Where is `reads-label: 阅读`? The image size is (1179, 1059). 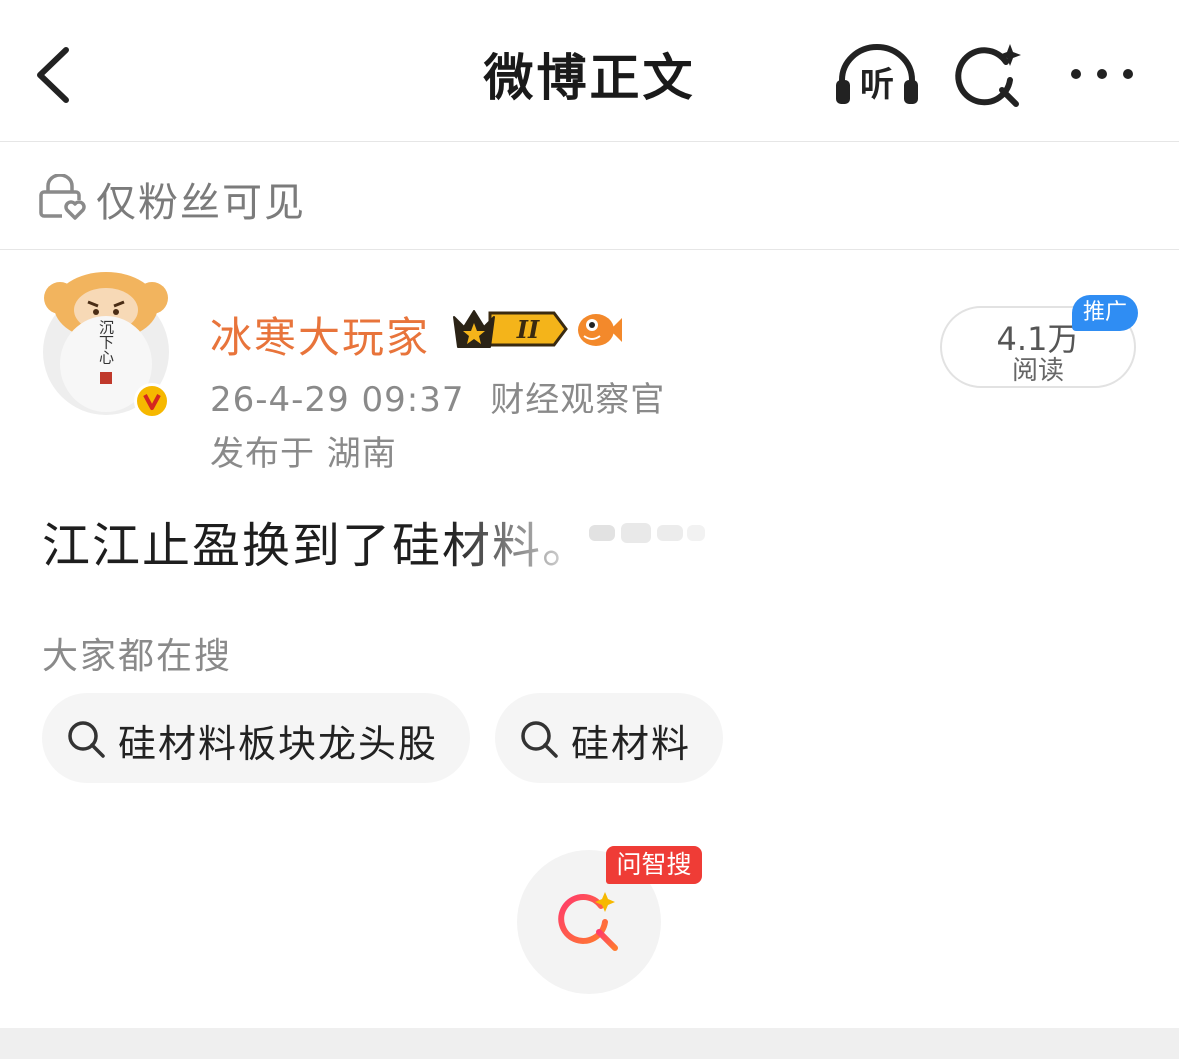 reads-label: 阅读 is located at coordinates (1037, 371).